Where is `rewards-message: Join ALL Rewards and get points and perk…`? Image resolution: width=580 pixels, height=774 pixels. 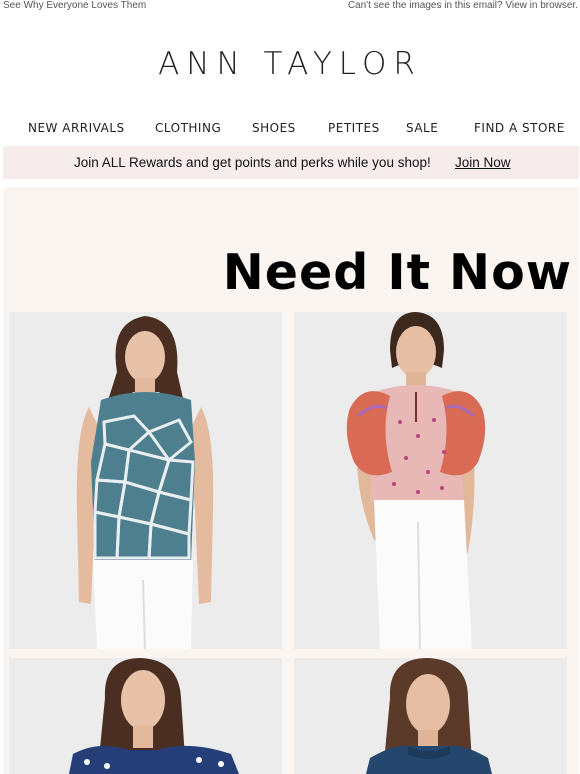 rewards-message: Join ALL Rewards and get points and perk… is located at coordinates (252, 162).